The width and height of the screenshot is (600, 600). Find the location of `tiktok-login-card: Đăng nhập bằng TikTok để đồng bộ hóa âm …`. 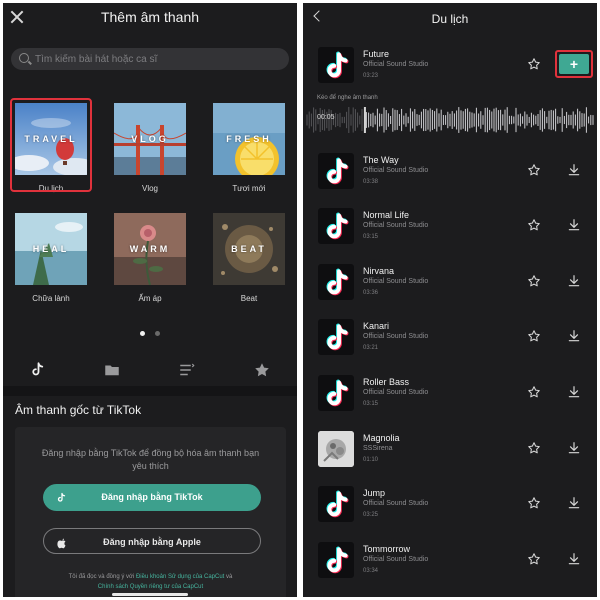

tiktok-login-card: Đăng nhập bằng TikTok để đồng bộ hóa âm … is located at coordinates (150, 512).